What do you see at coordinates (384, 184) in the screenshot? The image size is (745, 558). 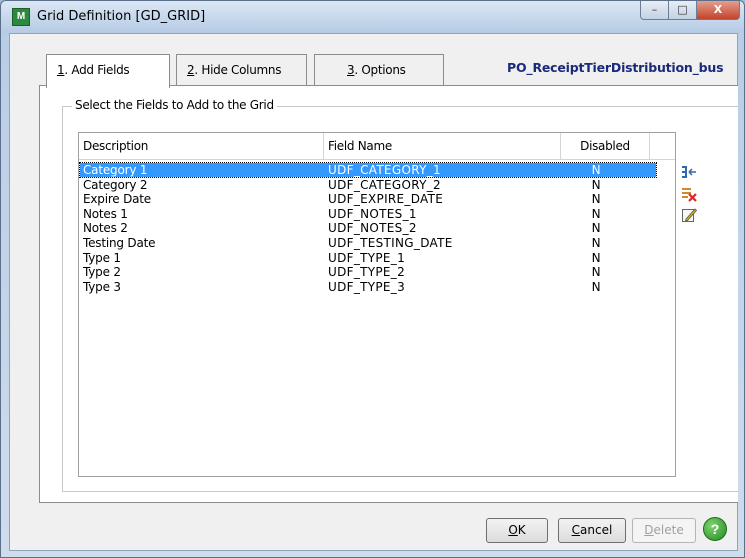 I see `cell-field-name: UDF_CATEGORY_2` at bounding box center [384, 184].